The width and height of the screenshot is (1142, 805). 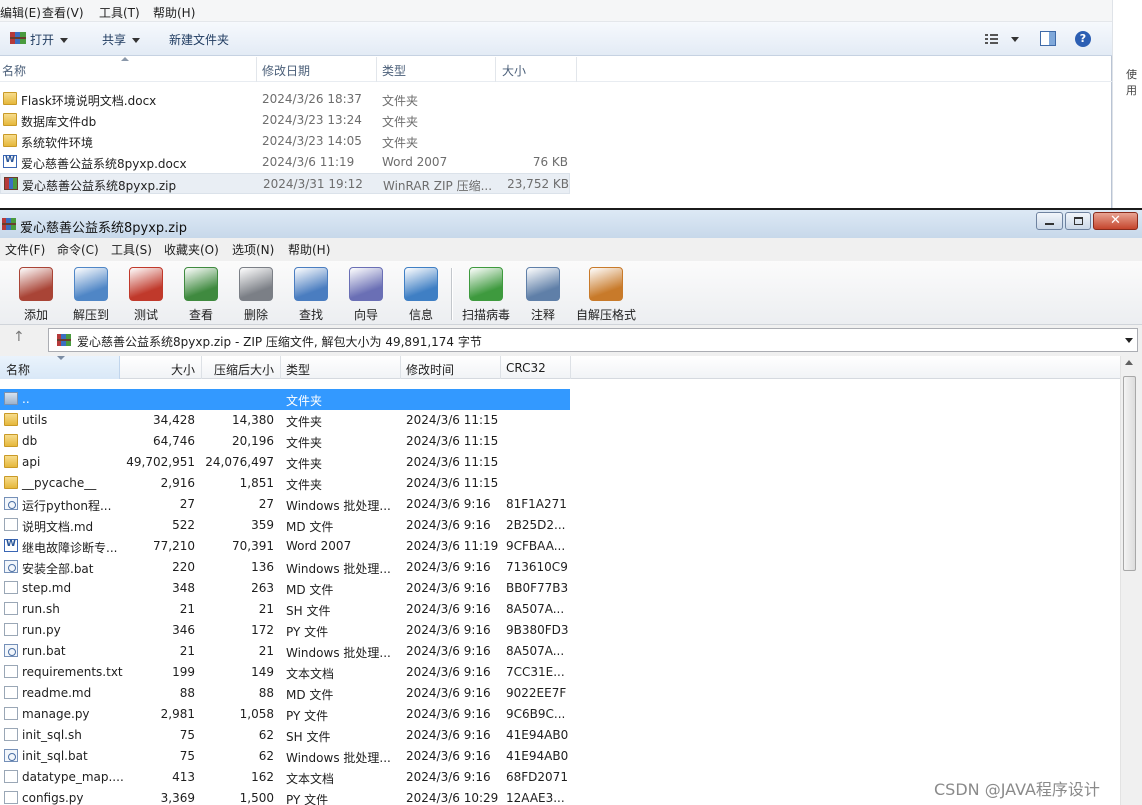 I want to click on menu-commands: 命令(C), so click(x=78, y=249).